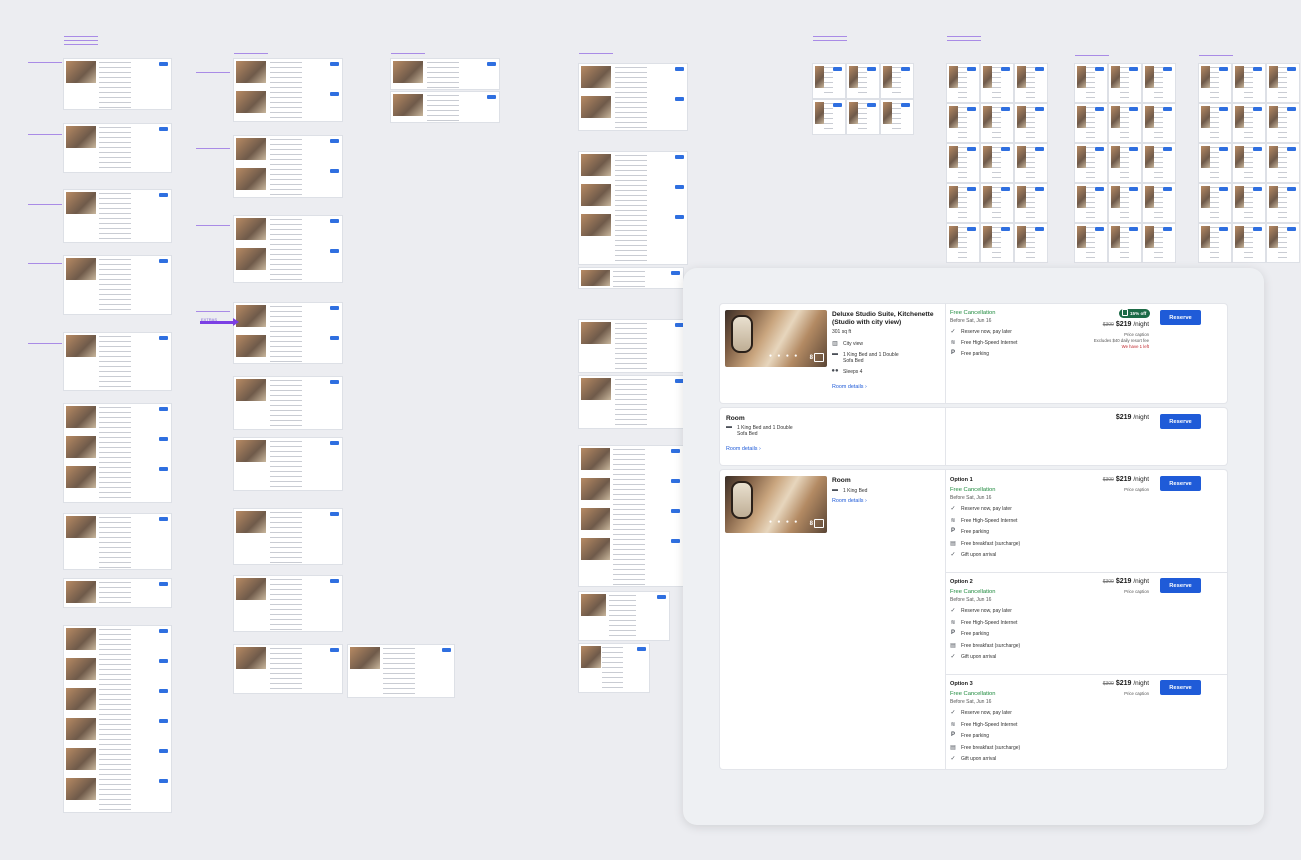 The height and width of the screenshot is (860, 1301). Describe the element at coordinates (961, 480) in the screenshot. I see `option-name: Option 1` at that location.